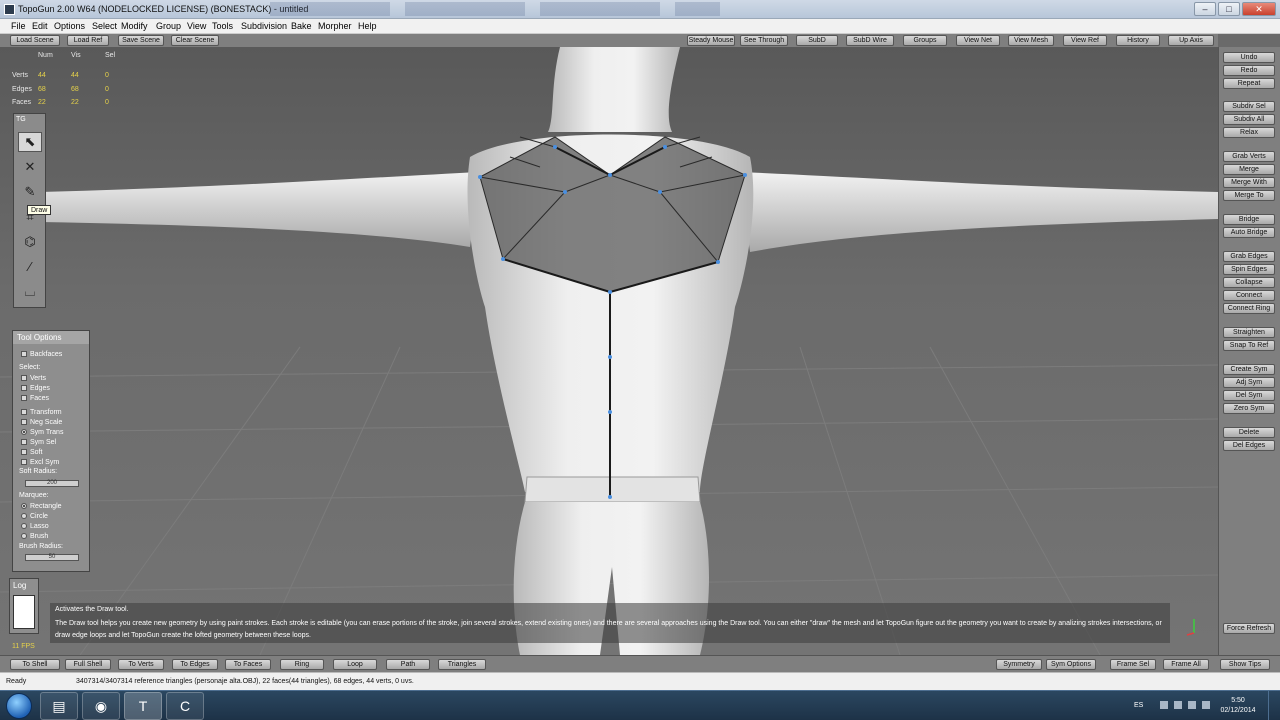 The width and height of the screenshot is (1280, 720). What do you see at coordinates (1249, 432) in the screenshot?
I see `delete-button: Delete` at bounding box center [1249, 432].